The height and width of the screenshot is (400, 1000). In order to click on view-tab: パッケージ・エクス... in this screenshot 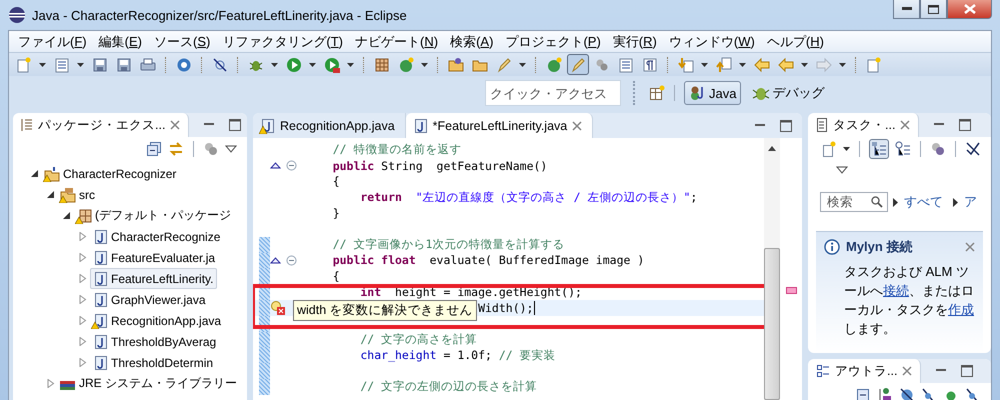, I will do `click(101, 125)`.